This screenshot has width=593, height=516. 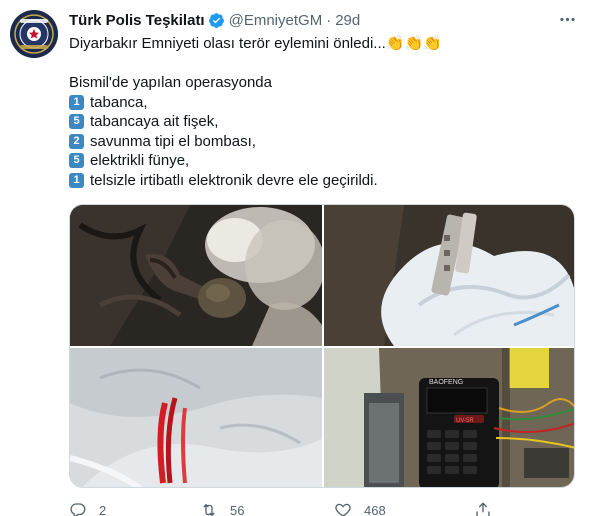 What do you see at coordinates (289, 508) in the screenshot?
I see `action-bar: 2 56 468` at bounding box center [289, 508].